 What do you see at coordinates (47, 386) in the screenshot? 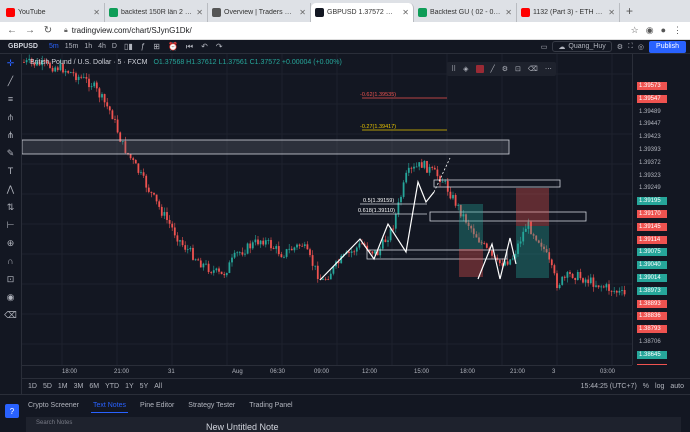
I see `range-5d: 5D` at bounding box center [47, 386].